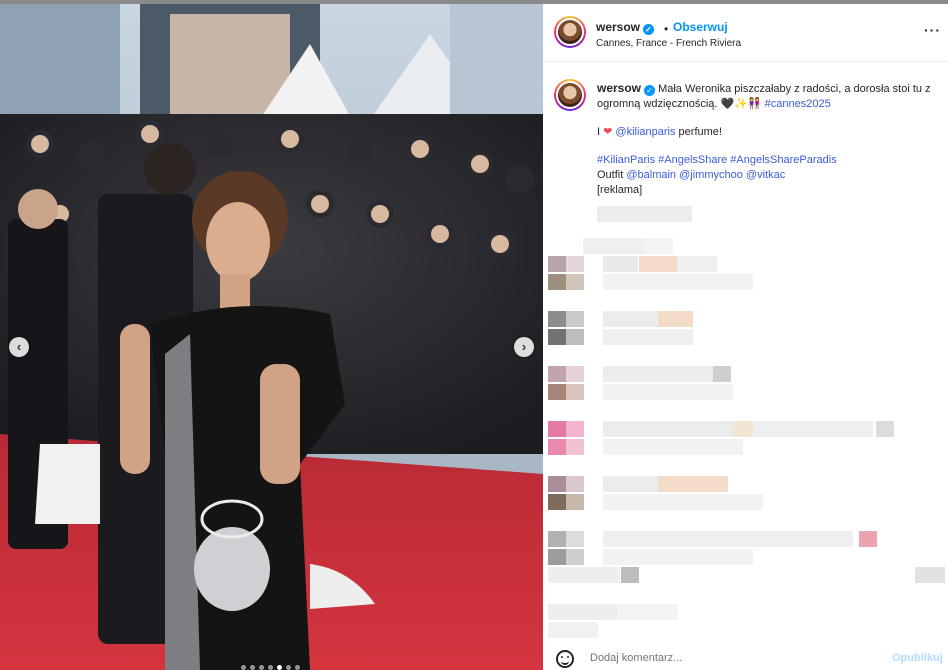  What do you see at coordinates (651, 175) in the screenshot?
I see `mention-balmain: @balmain` at bounding box center [651, 175].